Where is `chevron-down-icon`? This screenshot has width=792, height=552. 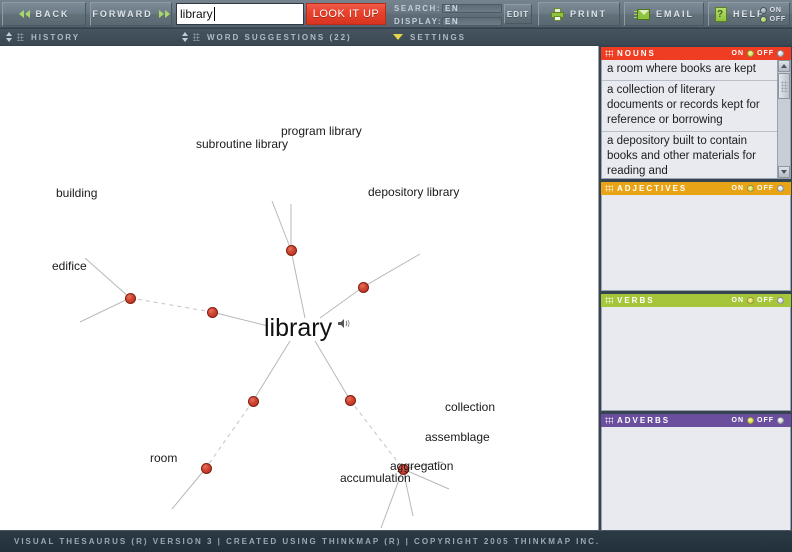 chevron-down-icon is located at coordinates (398, 37).